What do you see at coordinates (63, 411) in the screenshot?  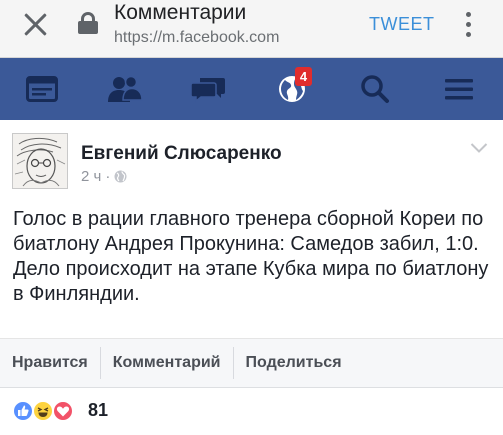 I see `love-reaction-icon` at bounding box center [63, 411].